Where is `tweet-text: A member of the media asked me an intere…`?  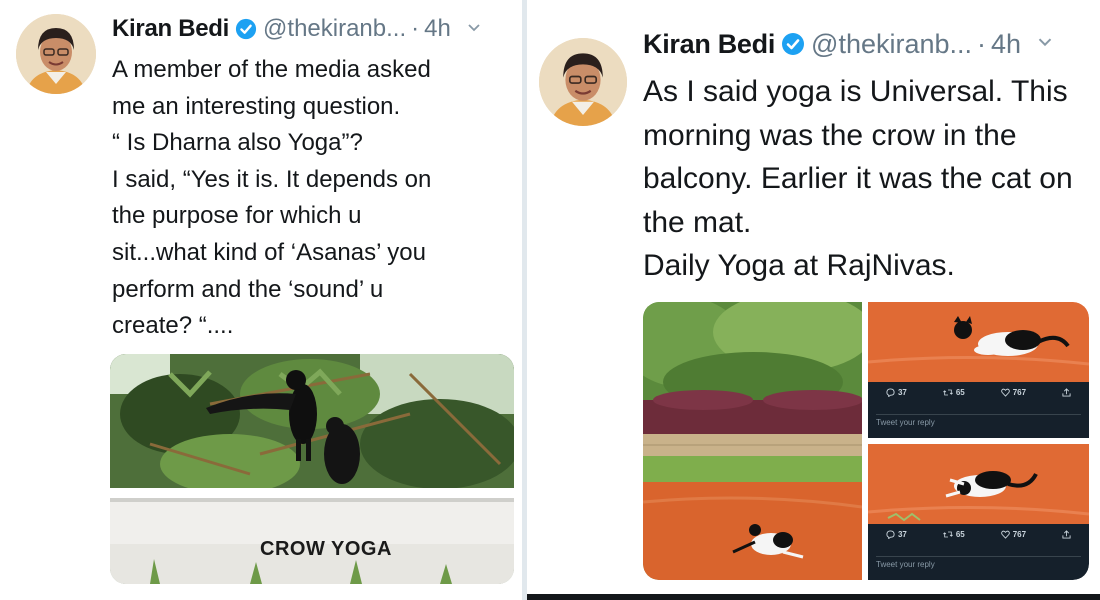
tweet-text: A member of the media asked me an intere… is located at coordinates (272, 198).